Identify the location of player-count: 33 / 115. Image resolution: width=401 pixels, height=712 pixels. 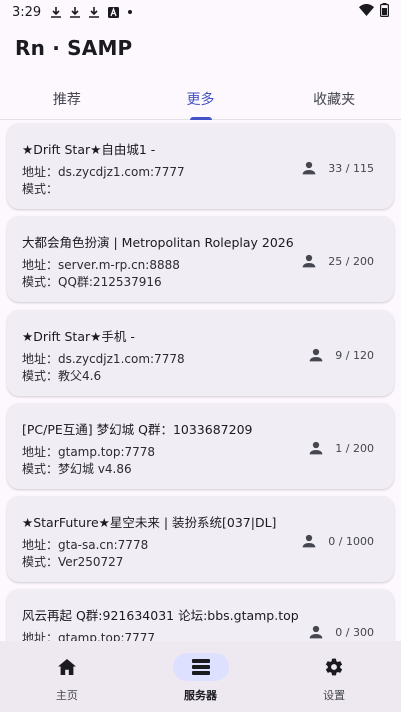
(337, 168).